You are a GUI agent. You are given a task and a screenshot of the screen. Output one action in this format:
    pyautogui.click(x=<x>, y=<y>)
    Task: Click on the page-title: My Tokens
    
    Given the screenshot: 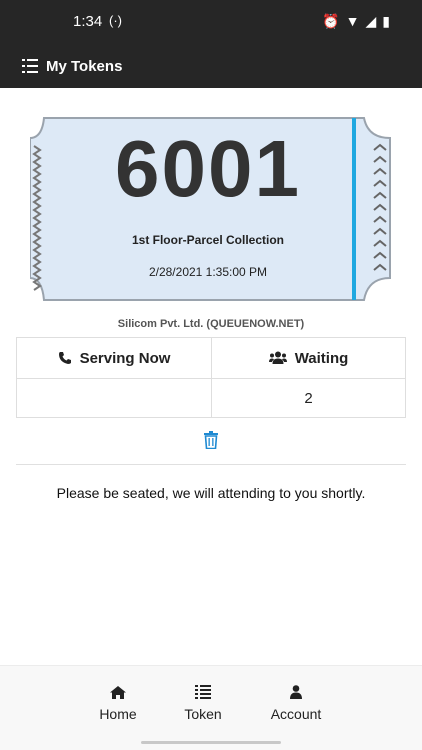 What is the action you would take?
    pyautogui.click(x=84, y=66)
    